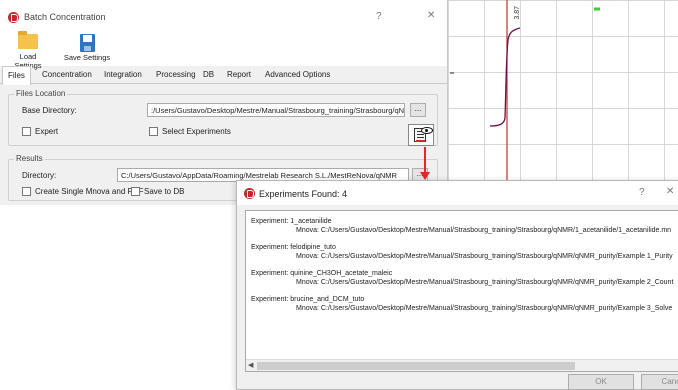 The width and height of the screenshot is (678, 390). Describe the element at coordinates (425, 160) in the screenshot. I see `annotation-arrow` at that location.